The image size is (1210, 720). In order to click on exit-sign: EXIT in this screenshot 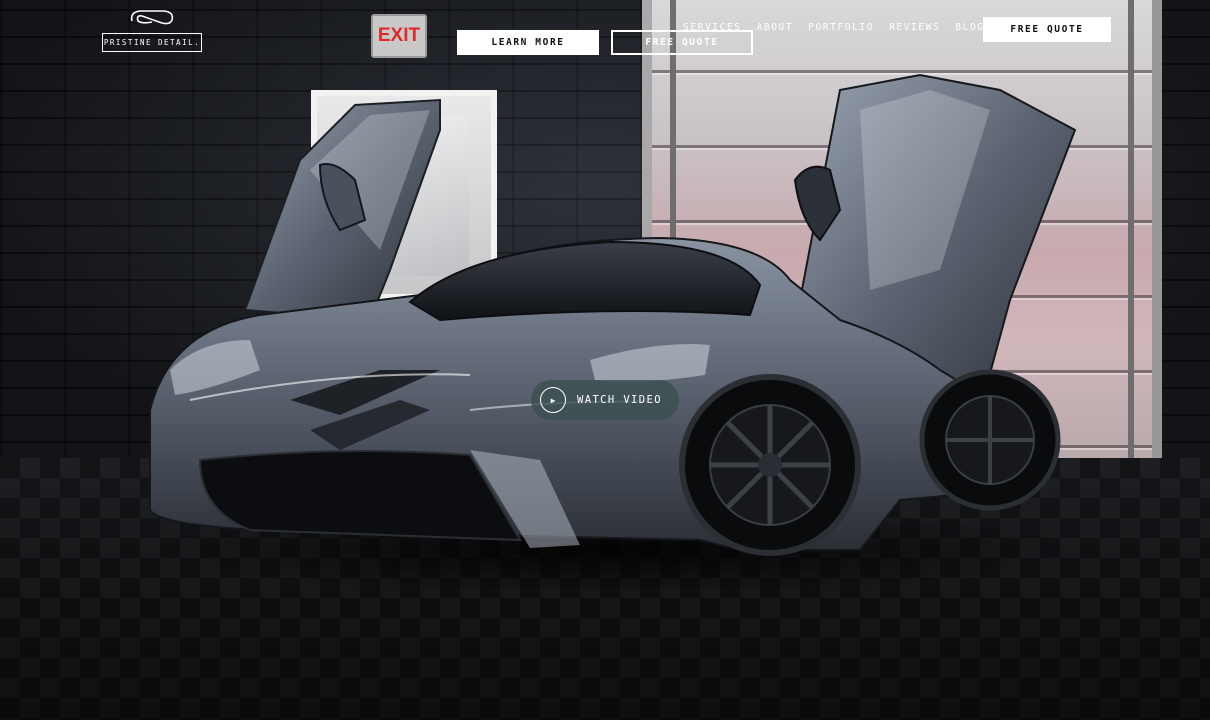, I will do `click(399, 36)`.